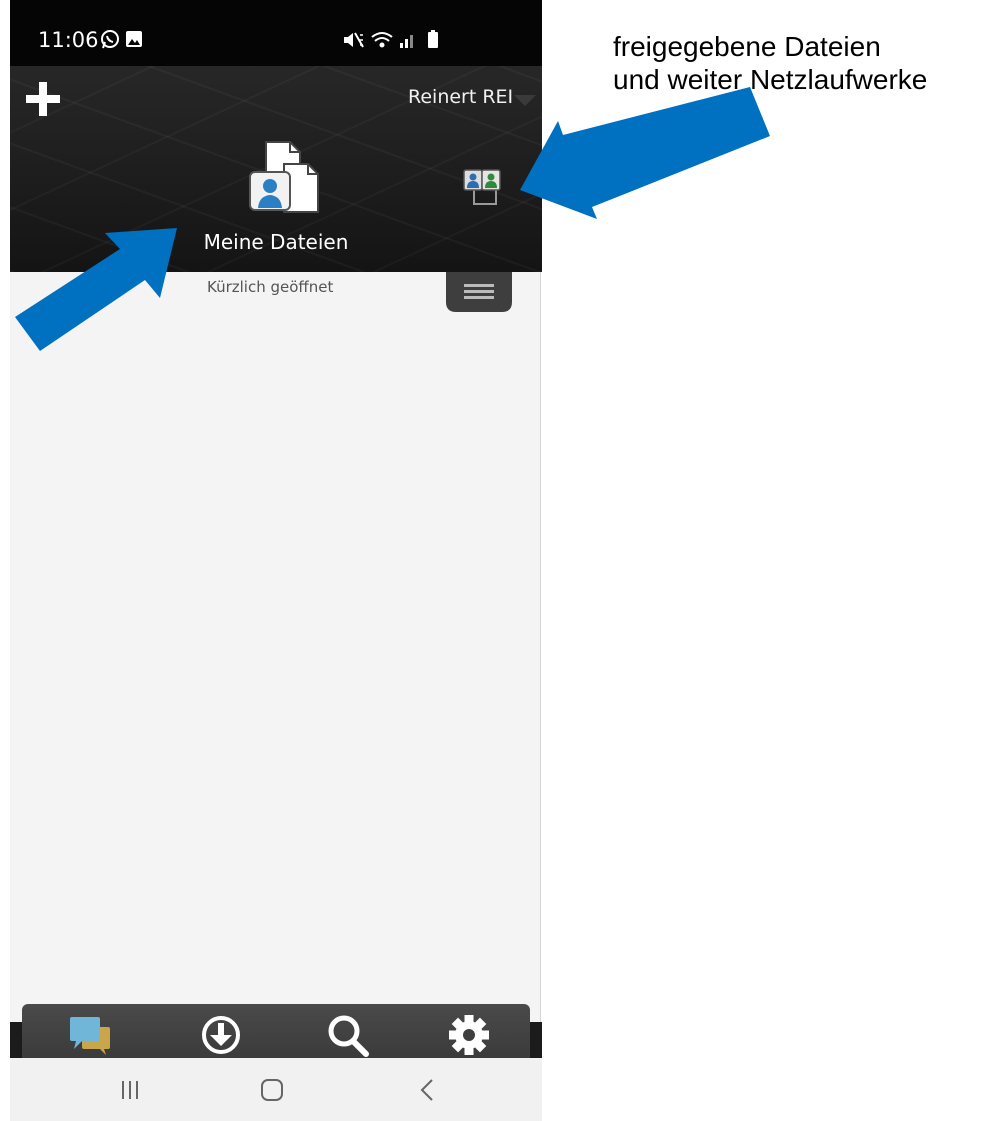 The height and width of the screenshot is (1121, 994). What do you see at coordinates (645, 153) in the screenshot?
I see `arrow-to-shared-files` at bounding box center [645, 153].